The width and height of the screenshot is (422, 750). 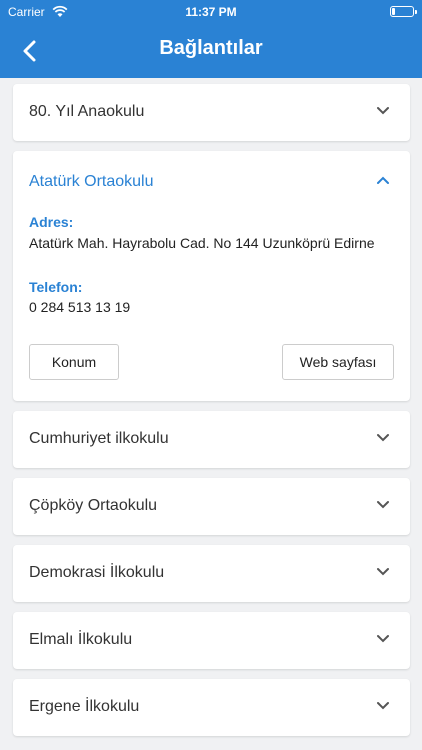 I want to click on battery-icon, so click(x=403, y=11).